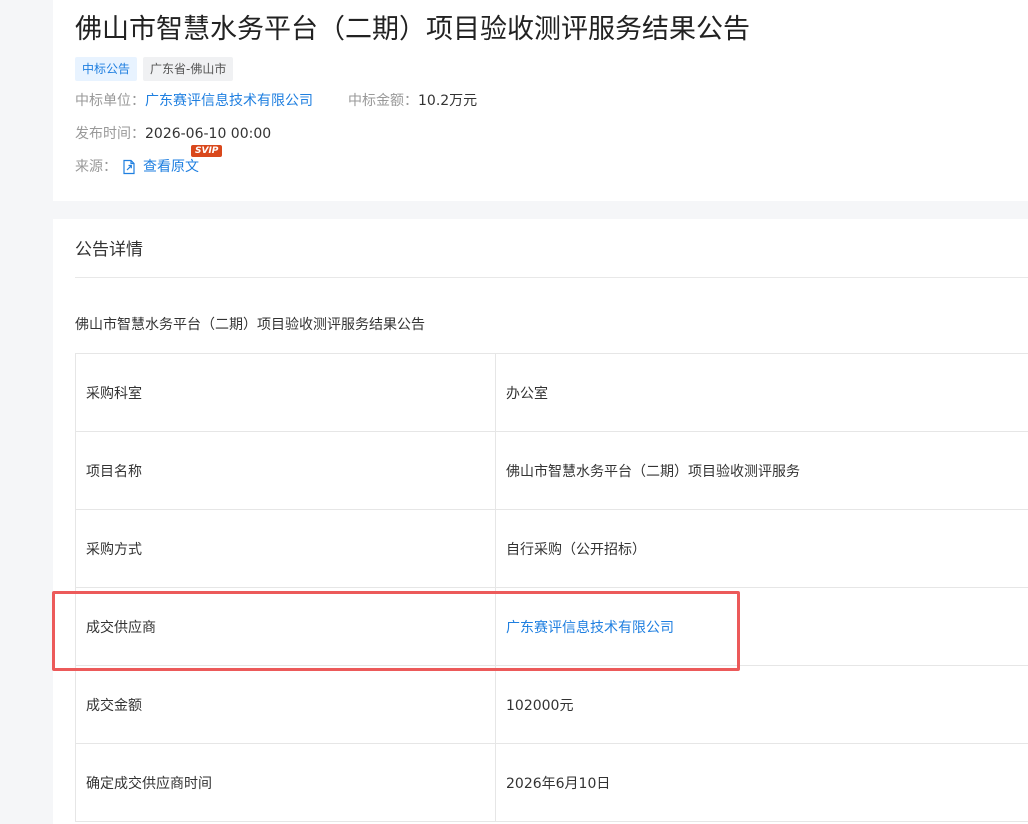 The image size is (1028, 824). I want to click on winner-company-link: 广东赛评信息技术有限公司, so click(229, 101).